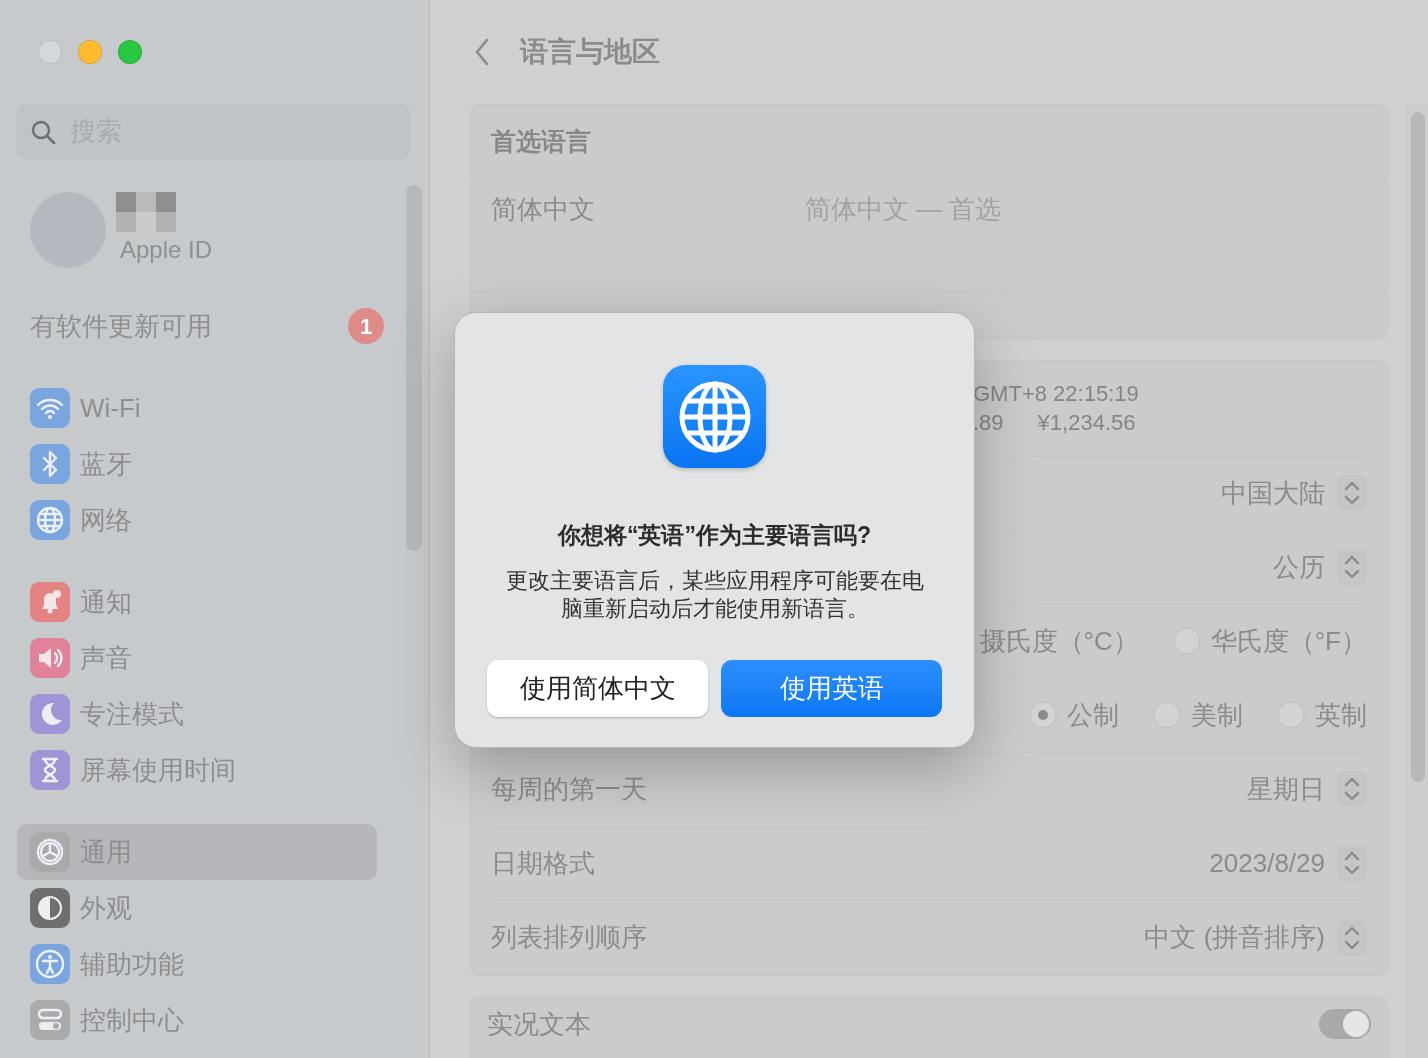 The height and width of the screenshot is (1058, 1428). Describe the element at coordinates (197, 520) in the screenshot. I see `sidebar-item: 网络` at that location.